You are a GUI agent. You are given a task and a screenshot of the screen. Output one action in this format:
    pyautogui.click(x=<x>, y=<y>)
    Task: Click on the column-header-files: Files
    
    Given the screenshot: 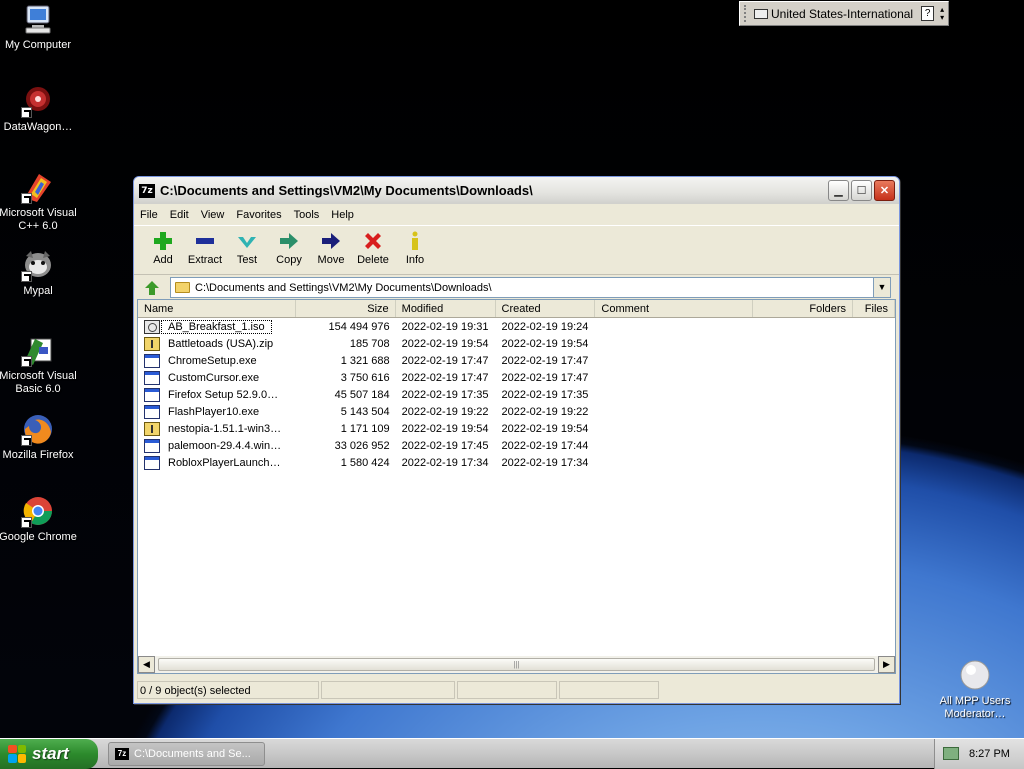 What is the action you would take?
    pyautogui.click(x=874, y=308)
    